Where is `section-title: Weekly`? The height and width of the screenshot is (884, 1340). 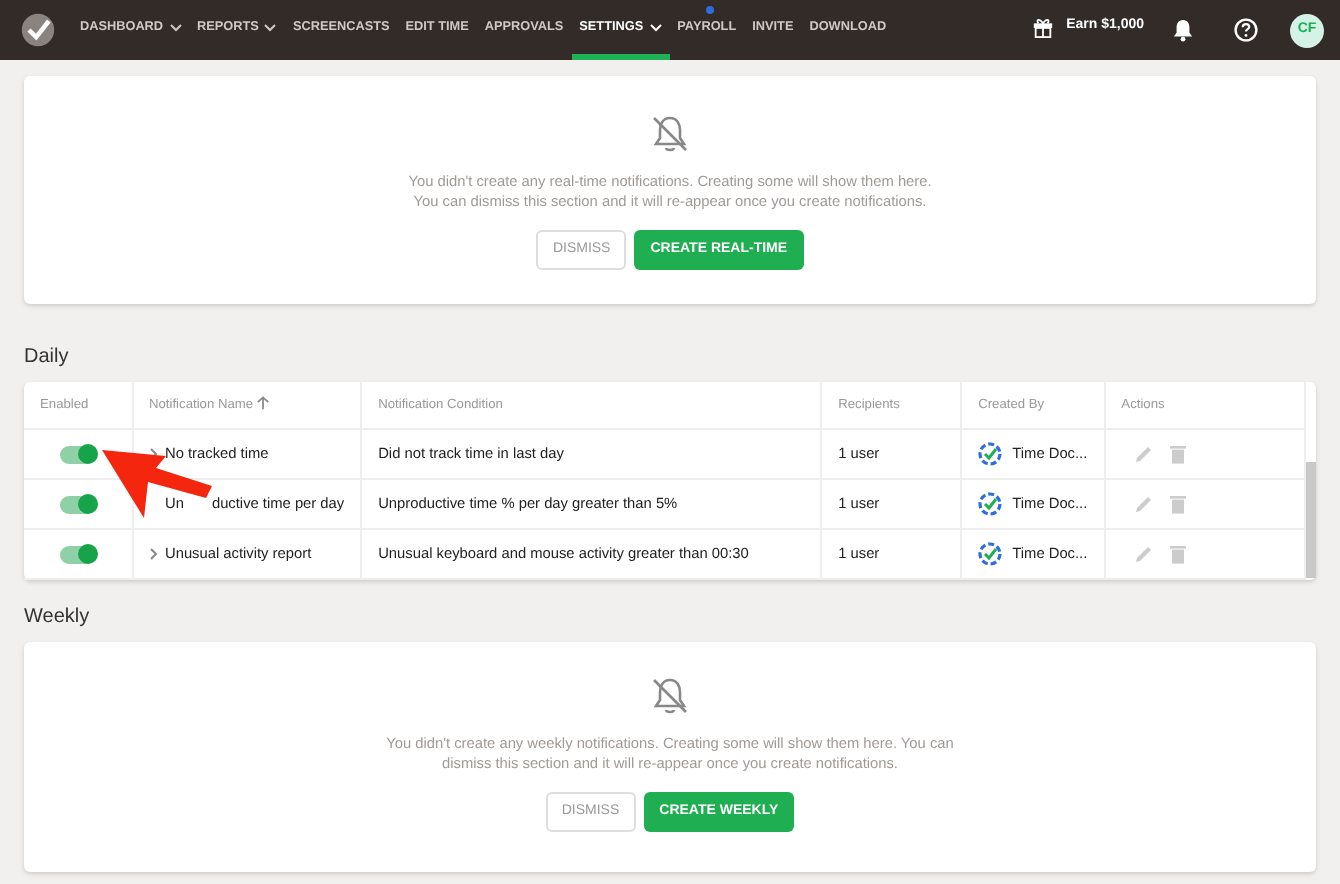 section-title: Weekly is located at coordinates (58, 617).